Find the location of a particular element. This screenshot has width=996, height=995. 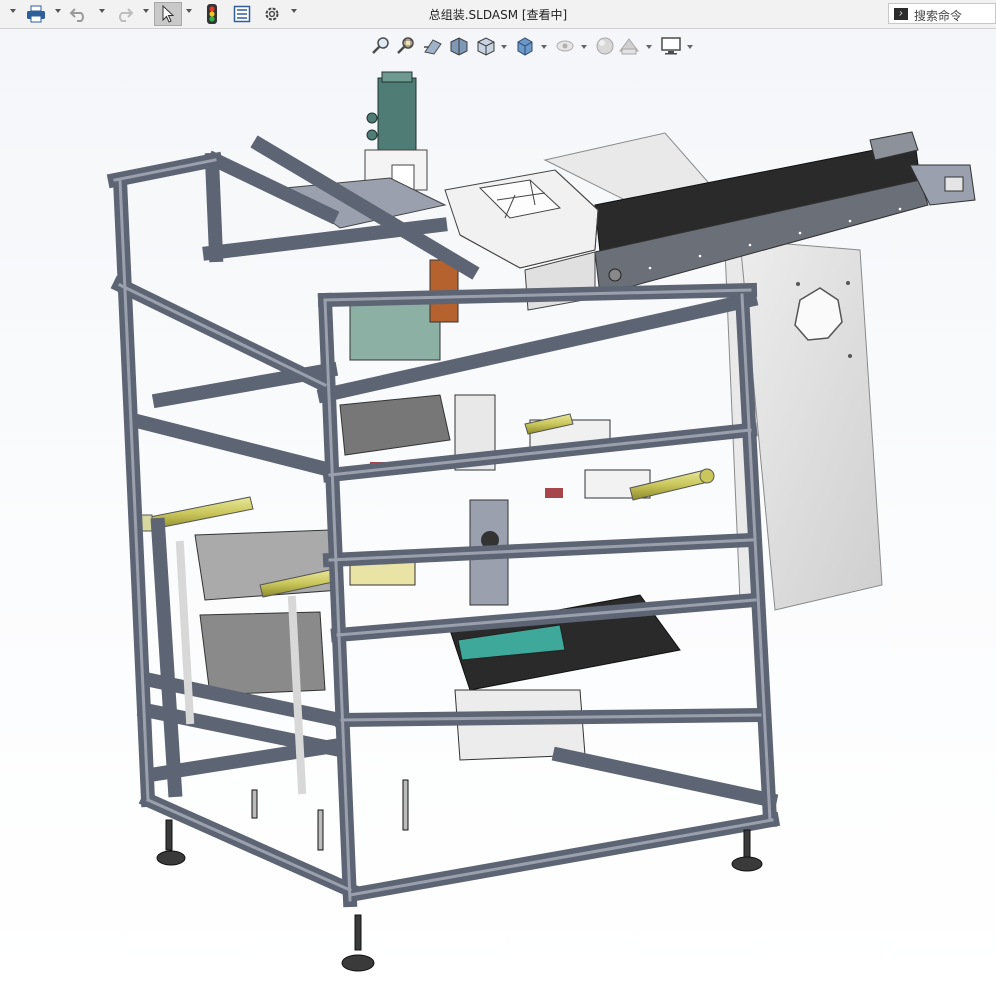

search-commands-field: 搜索命令 is located at coordinates (942, 13).